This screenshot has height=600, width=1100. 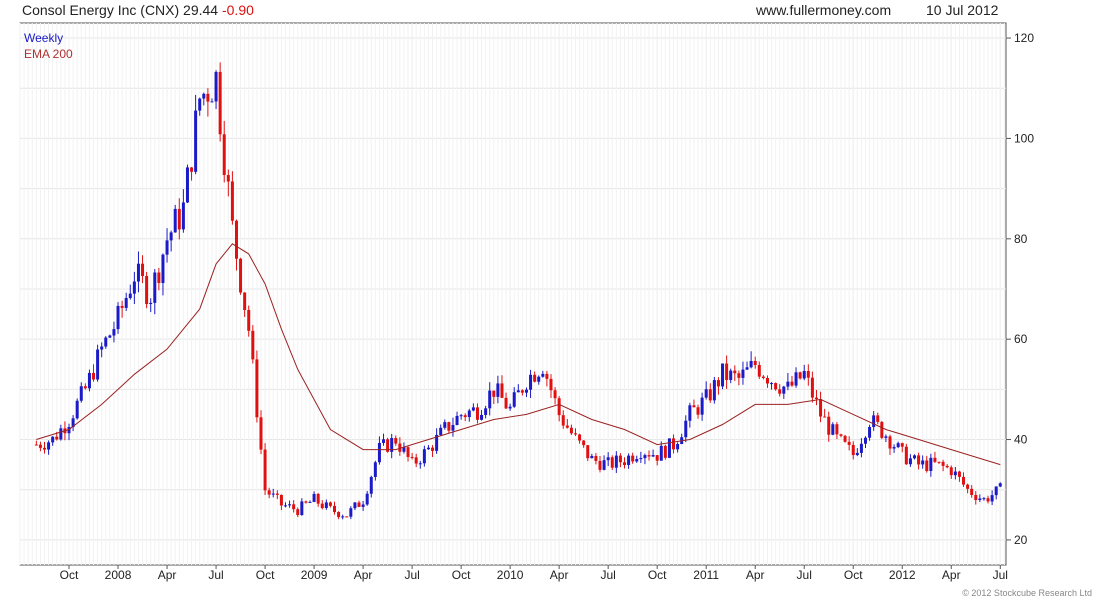 What do you see at coordinates (48, 54) in the screenshot?
I see `legend-ema: EMA 200` at bounding box center [48, 54].